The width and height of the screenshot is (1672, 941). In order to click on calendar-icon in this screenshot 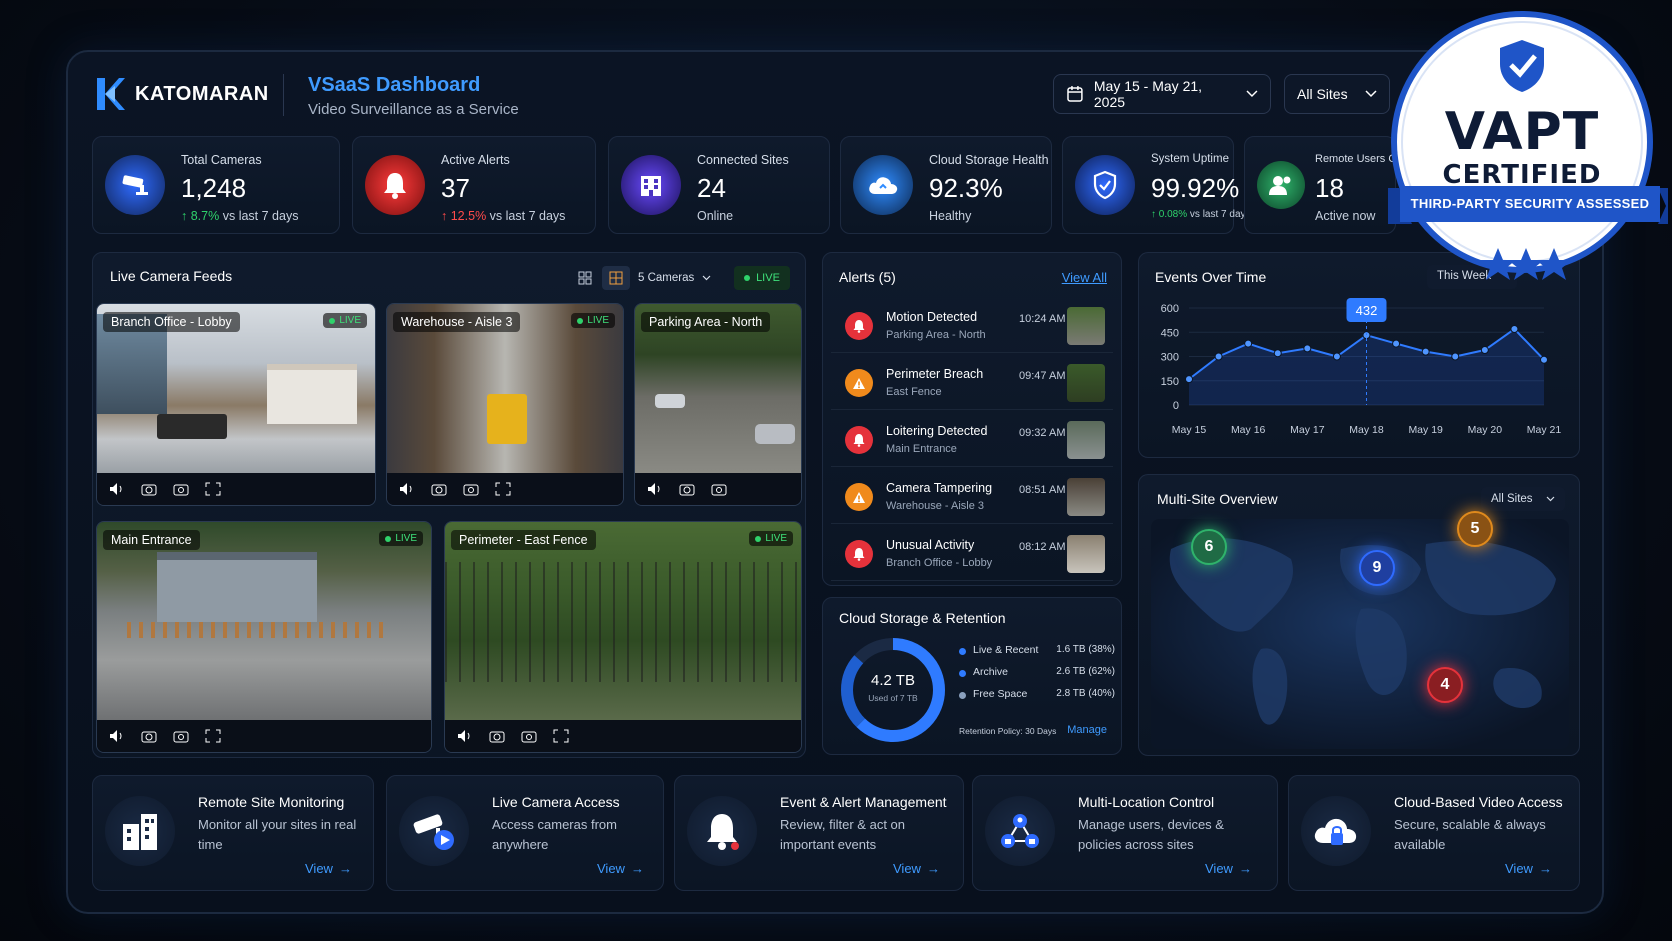, I will do `click(1075, 94)`.